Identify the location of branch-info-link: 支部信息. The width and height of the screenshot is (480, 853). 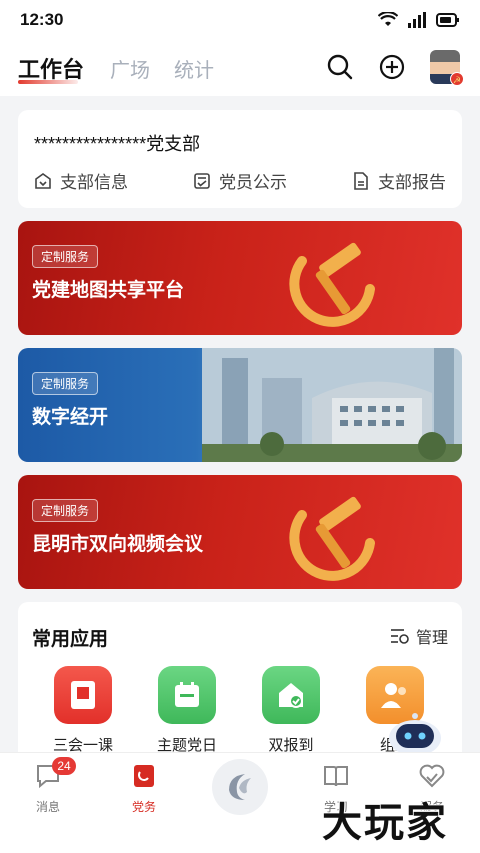
(81, 180).